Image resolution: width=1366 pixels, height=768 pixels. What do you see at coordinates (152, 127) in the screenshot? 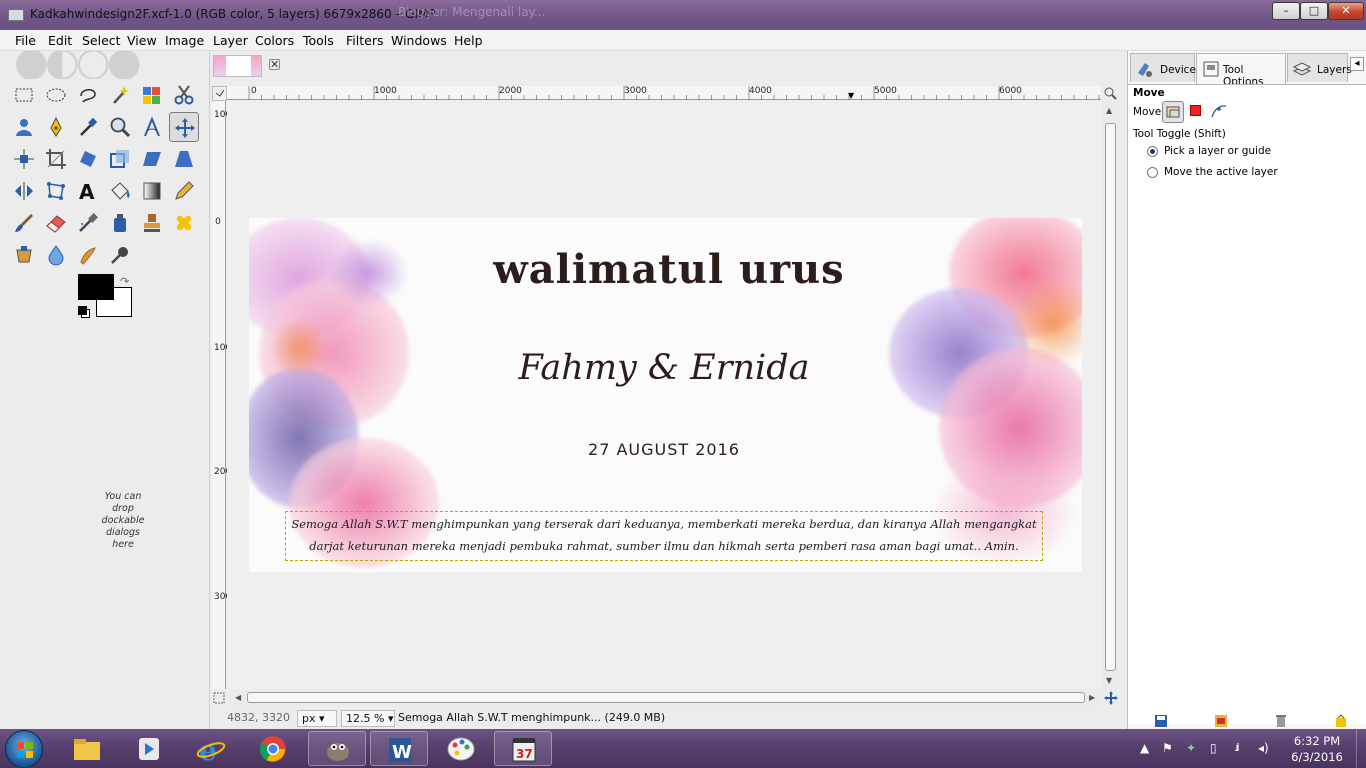
I see `measure-tool` at bounding box center [152, 127].